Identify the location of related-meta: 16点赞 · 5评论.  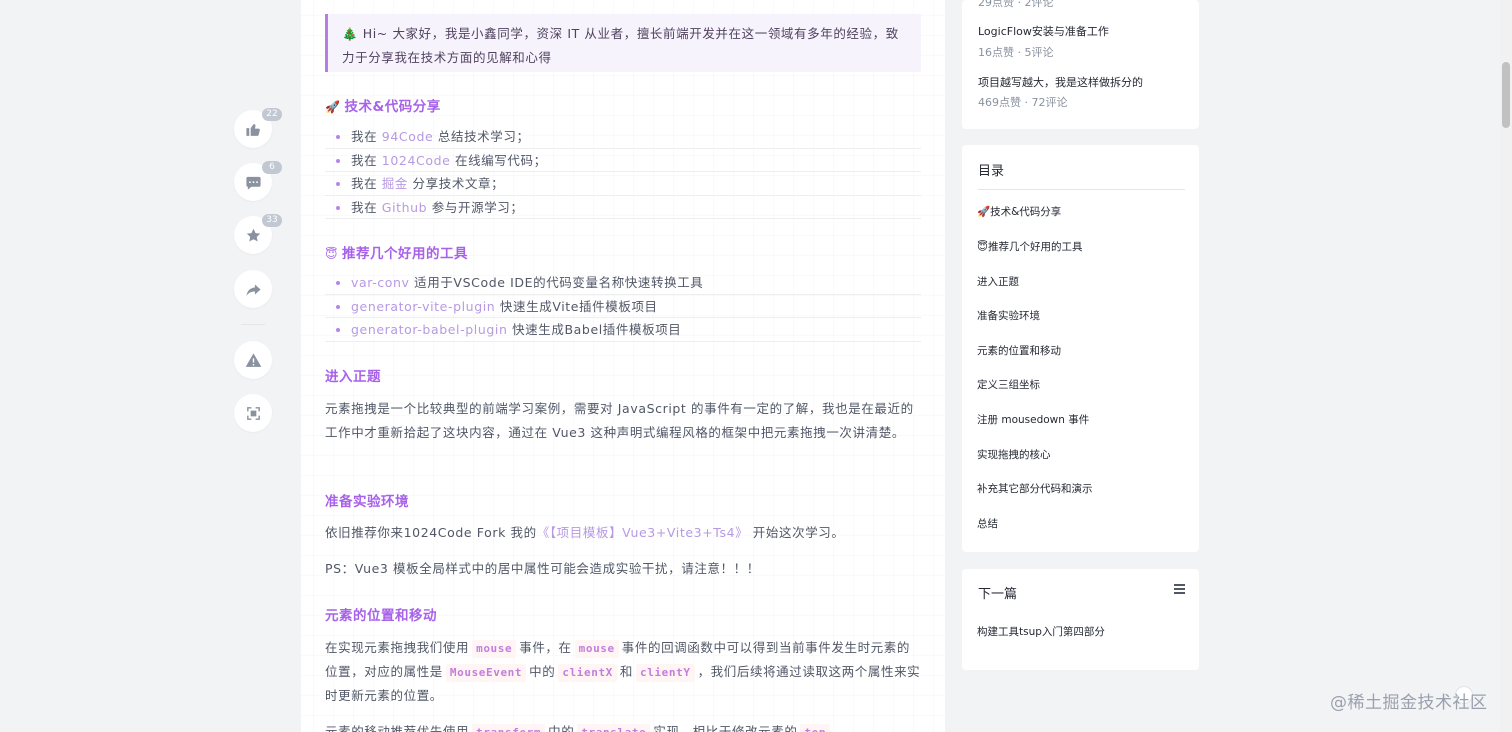
(1016, 52).